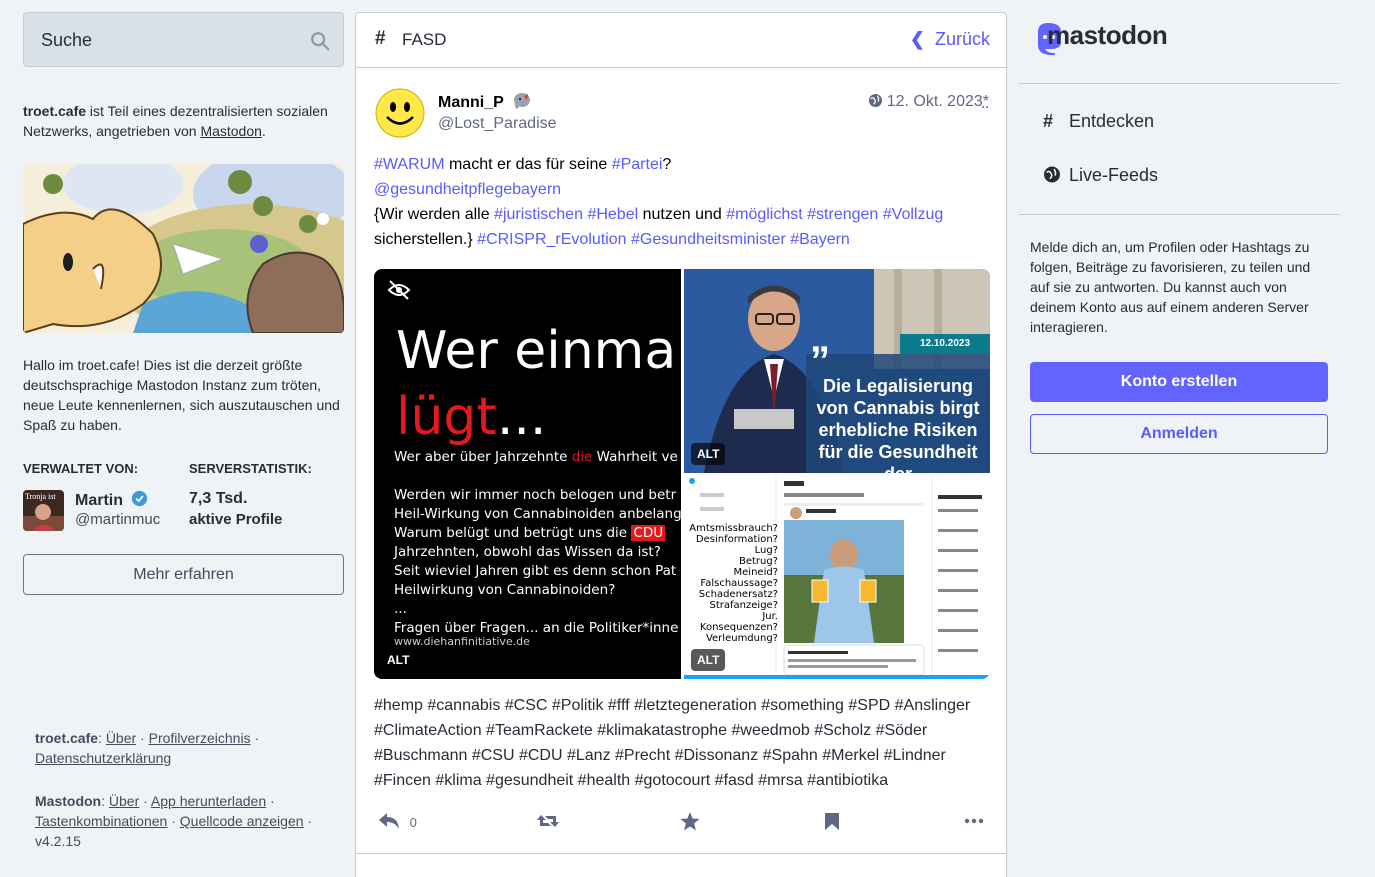  Describe the element at coordinates (513, 533) in the screenshot. I see `image-line: Warum belügt und betrügt uns die` at that location.